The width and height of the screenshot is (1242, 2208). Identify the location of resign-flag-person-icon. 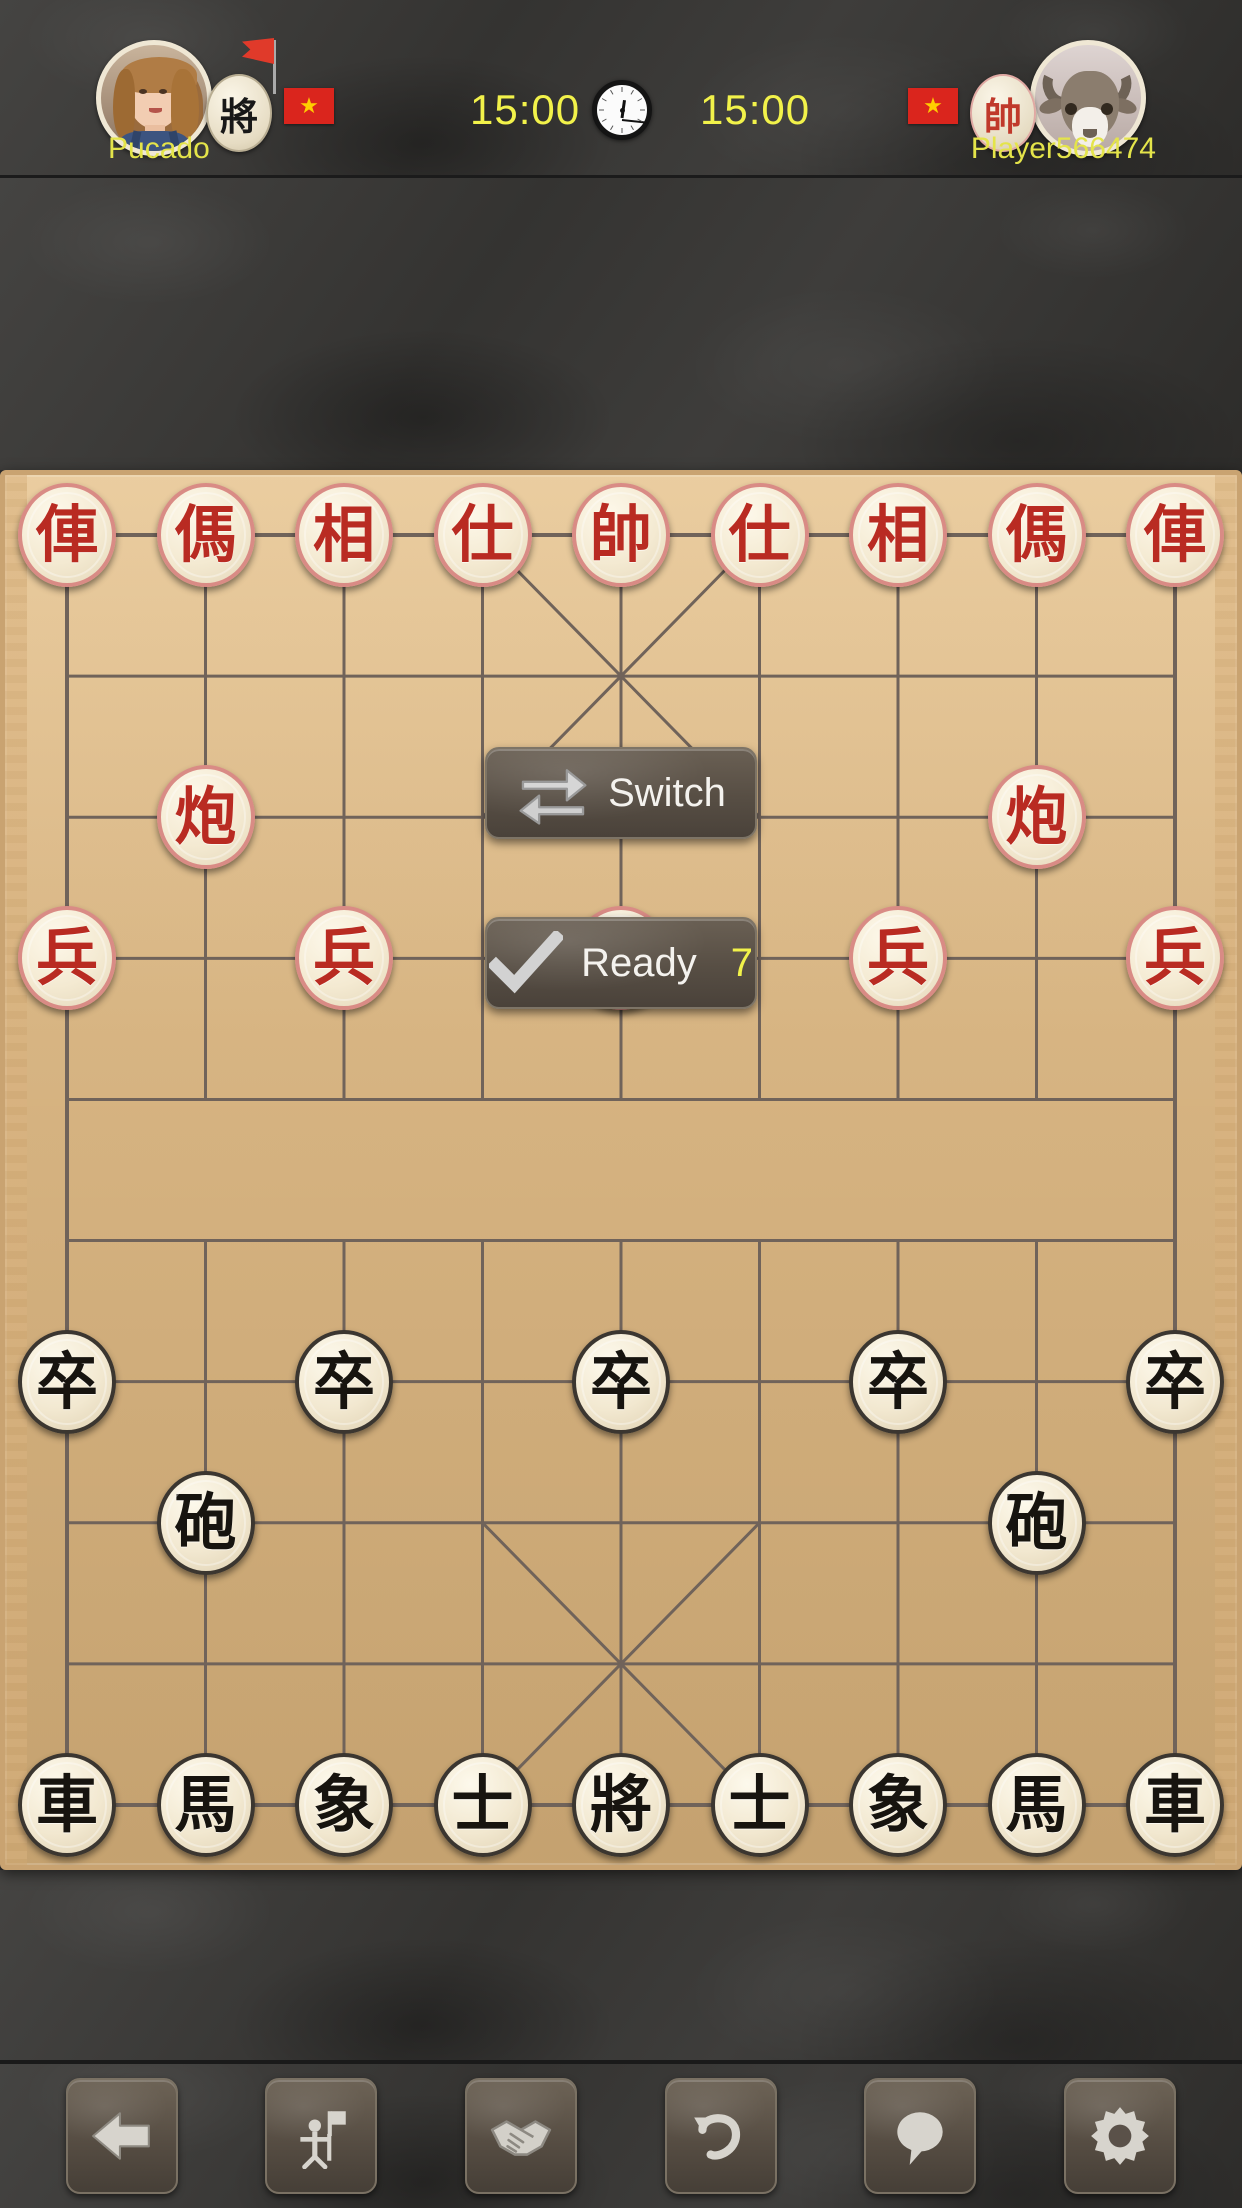
(323, 2140).